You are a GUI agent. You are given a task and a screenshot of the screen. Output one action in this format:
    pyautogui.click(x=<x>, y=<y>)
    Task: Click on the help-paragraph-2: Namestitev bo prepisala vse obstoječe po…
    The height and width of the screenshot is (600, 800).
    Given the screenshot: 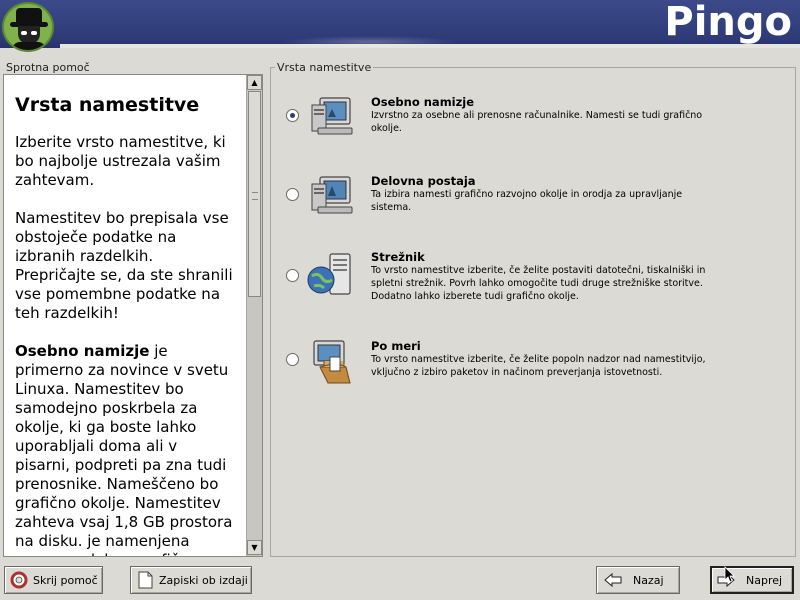 What is the action you would take?
    pyautogui.click(x=124, y=265)
    